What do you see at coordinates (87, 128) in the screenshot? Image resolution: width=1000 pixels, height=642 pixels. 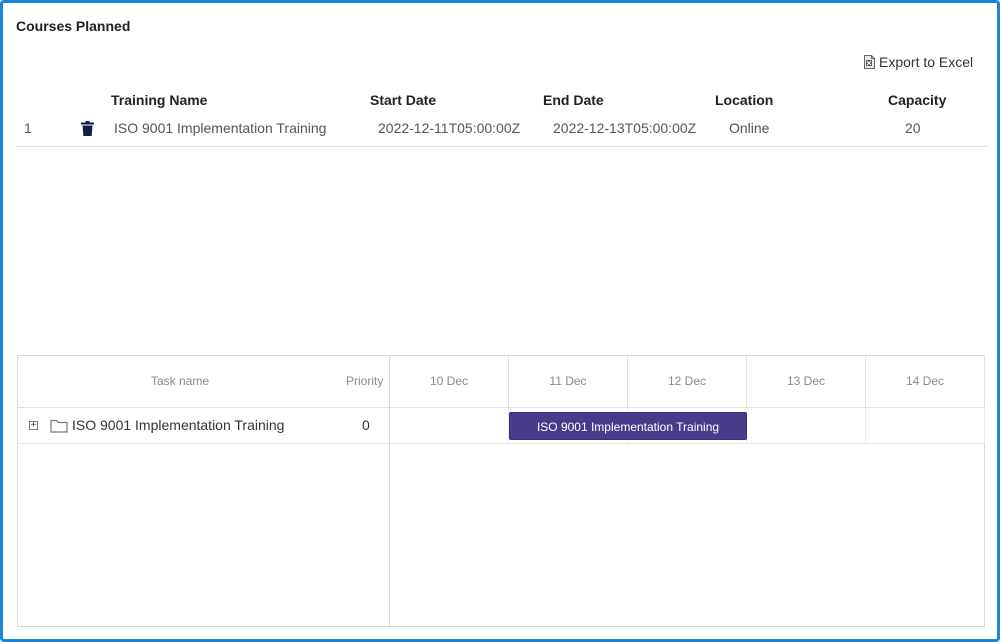 I see `trash-icon` at bounding box center [87, 128].